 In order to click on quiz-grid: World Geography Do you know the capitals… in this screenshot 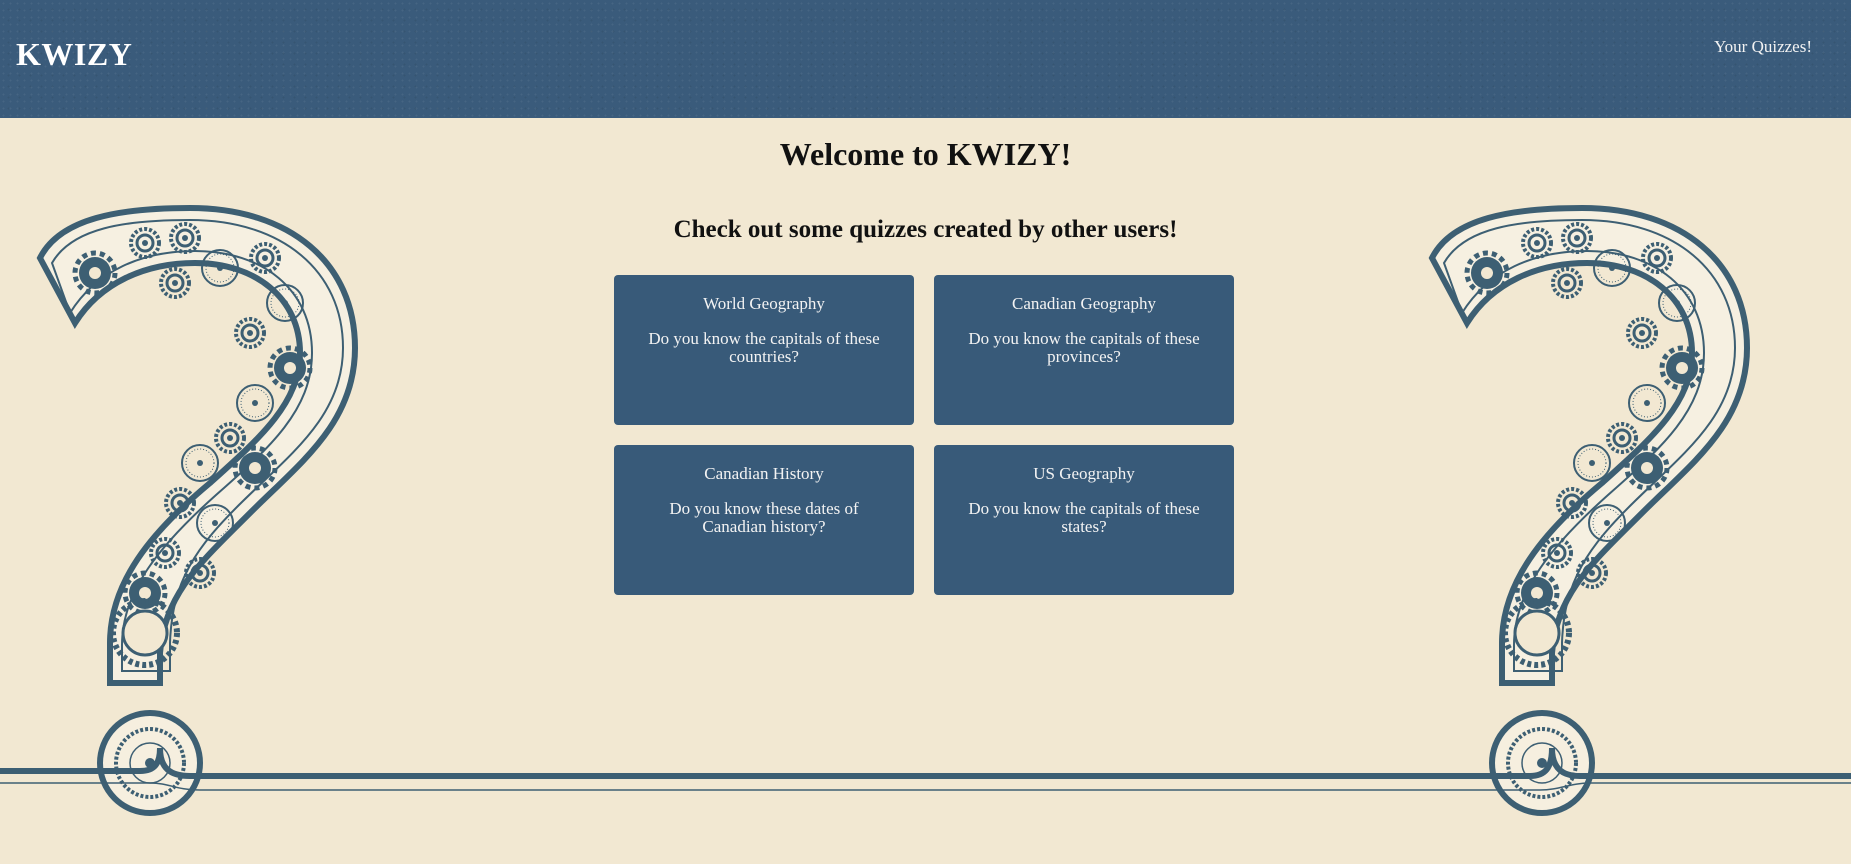, I will do `click(924, 435)`.